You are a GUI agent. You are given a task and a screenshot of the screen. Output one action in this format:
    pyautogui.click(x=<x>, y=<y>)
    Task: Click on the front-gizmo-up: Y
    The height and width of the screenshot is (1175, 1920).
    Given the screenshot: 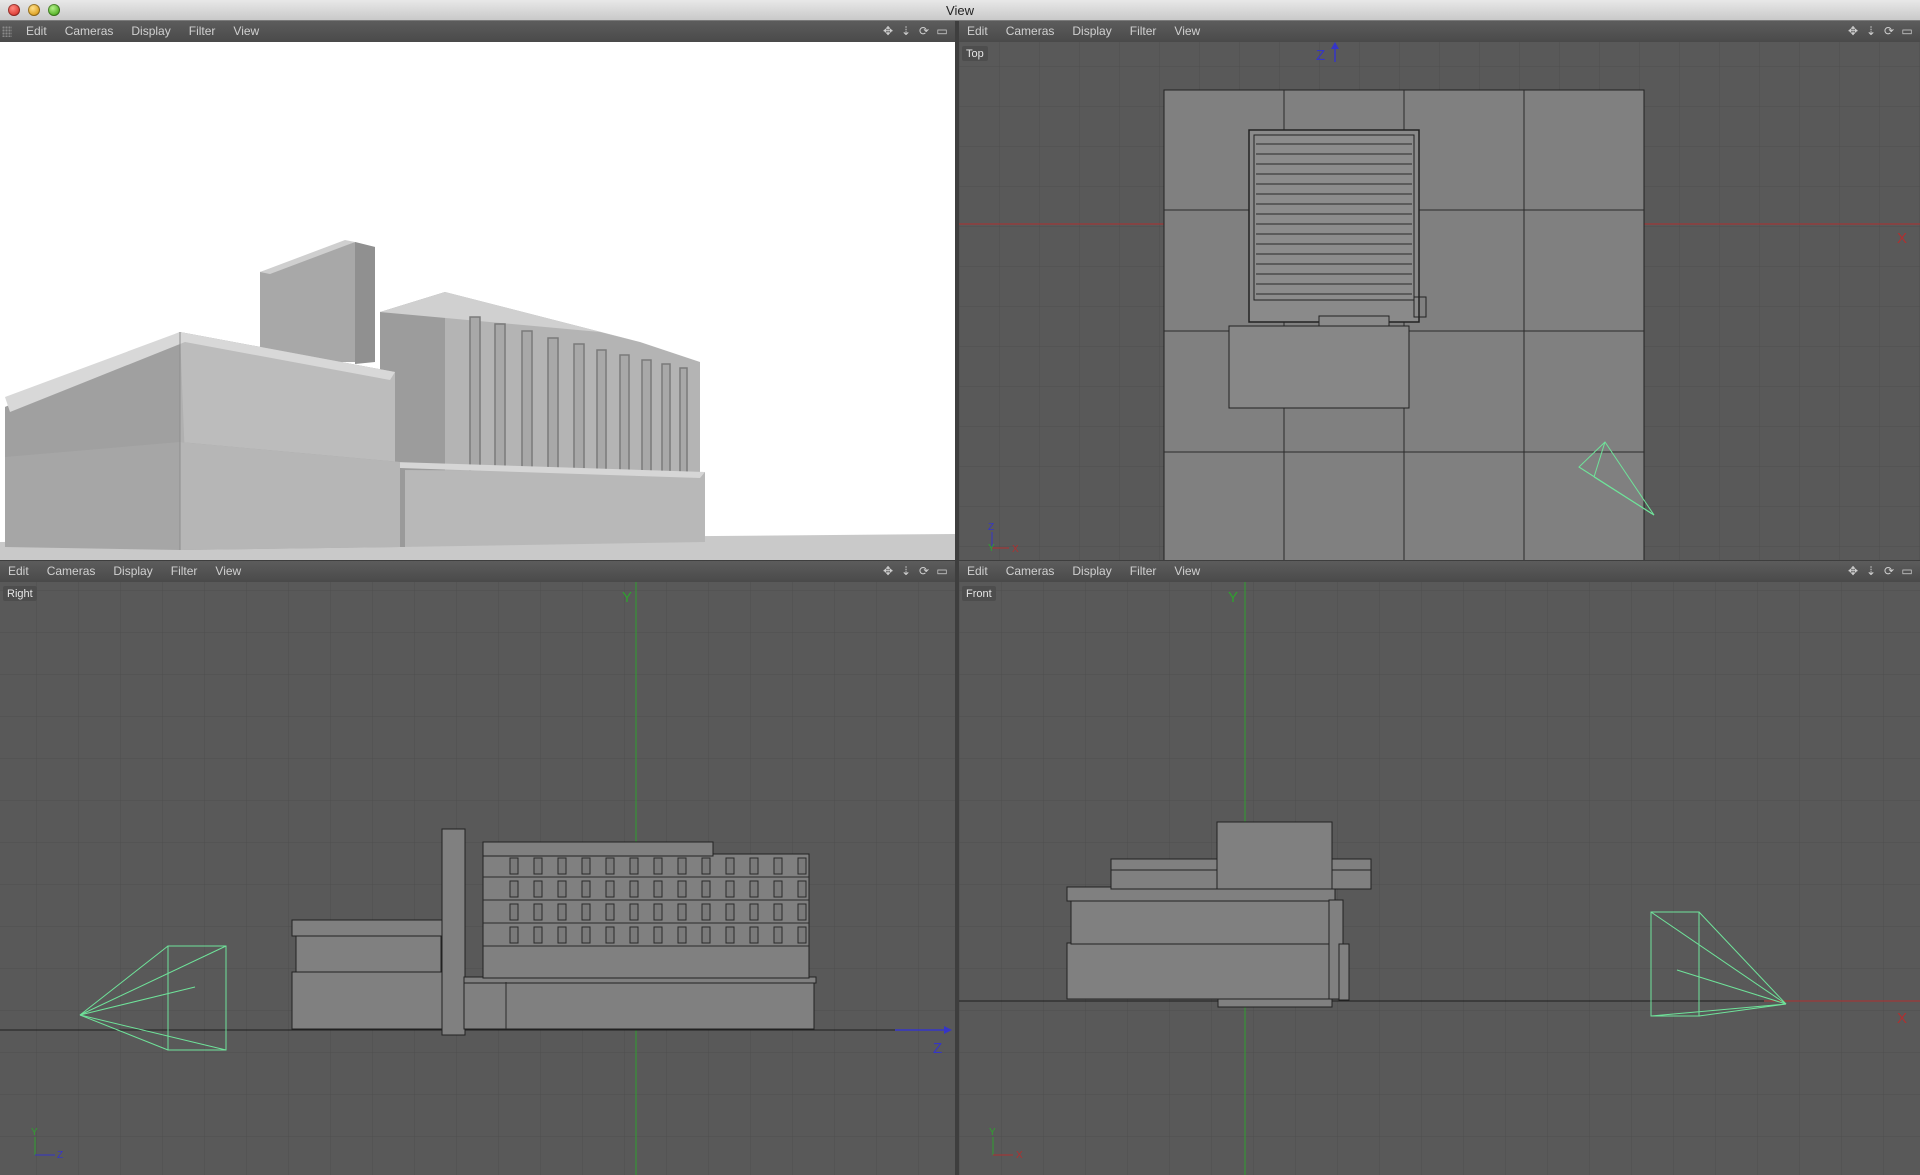 What is the action you would take?
    pyautogui.click(x=992, y=1132)
    